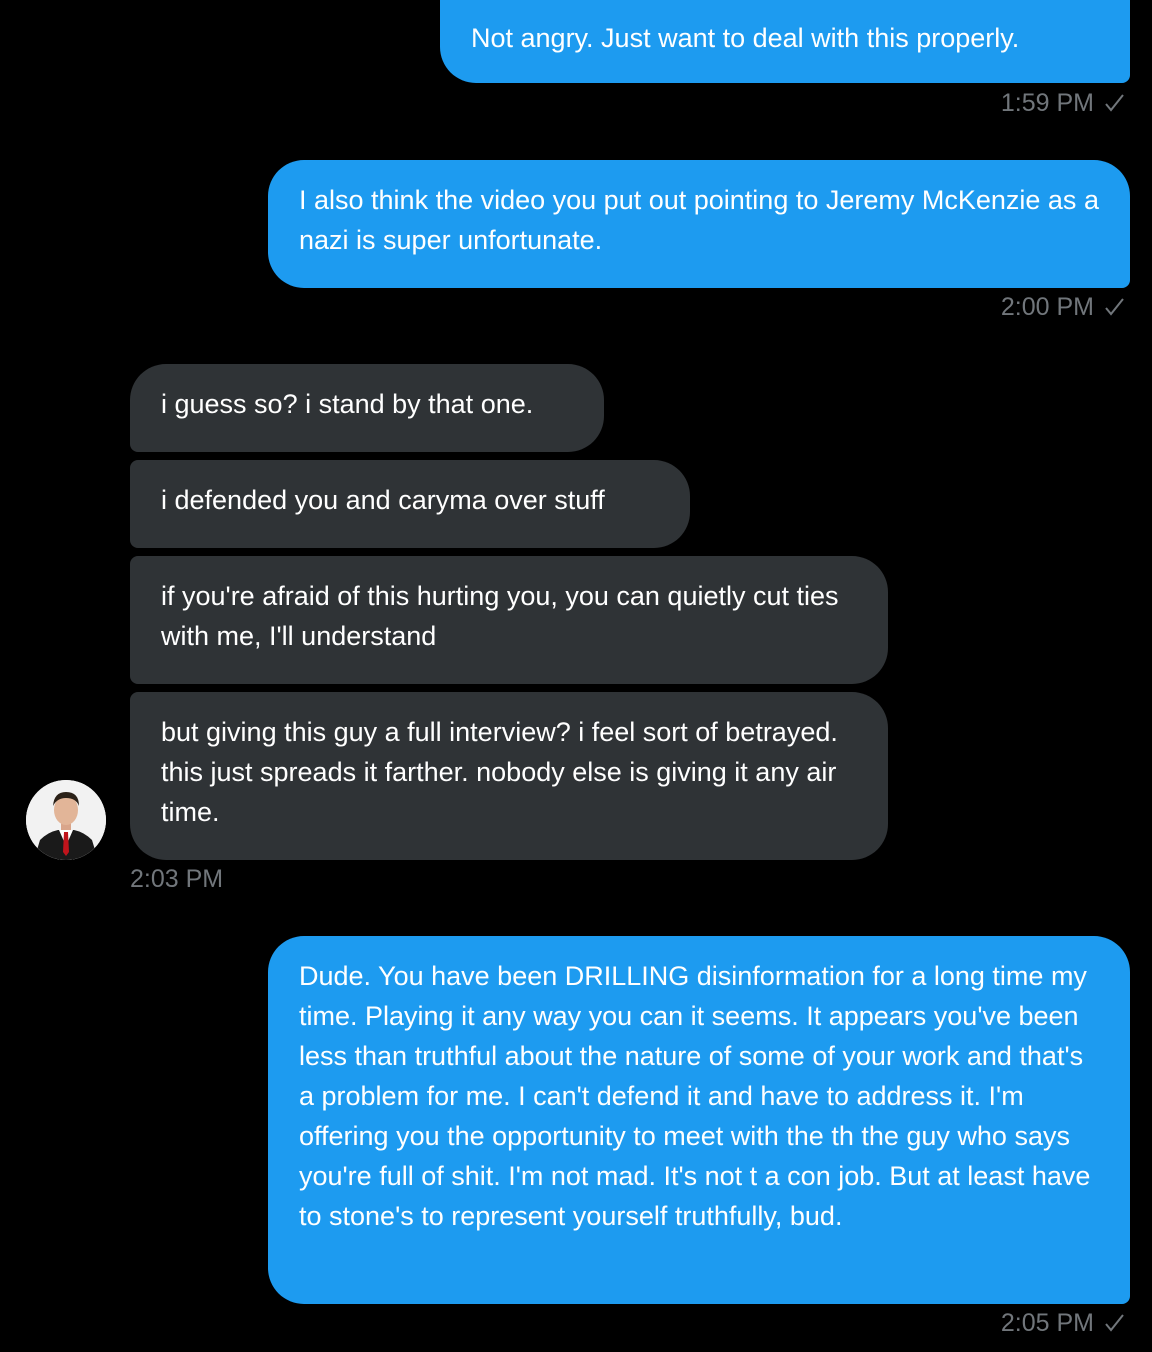 This screenshot has width=1152, height=1352. I want to click on timestamp-text: 2:00 PM, so click(1047, 307).